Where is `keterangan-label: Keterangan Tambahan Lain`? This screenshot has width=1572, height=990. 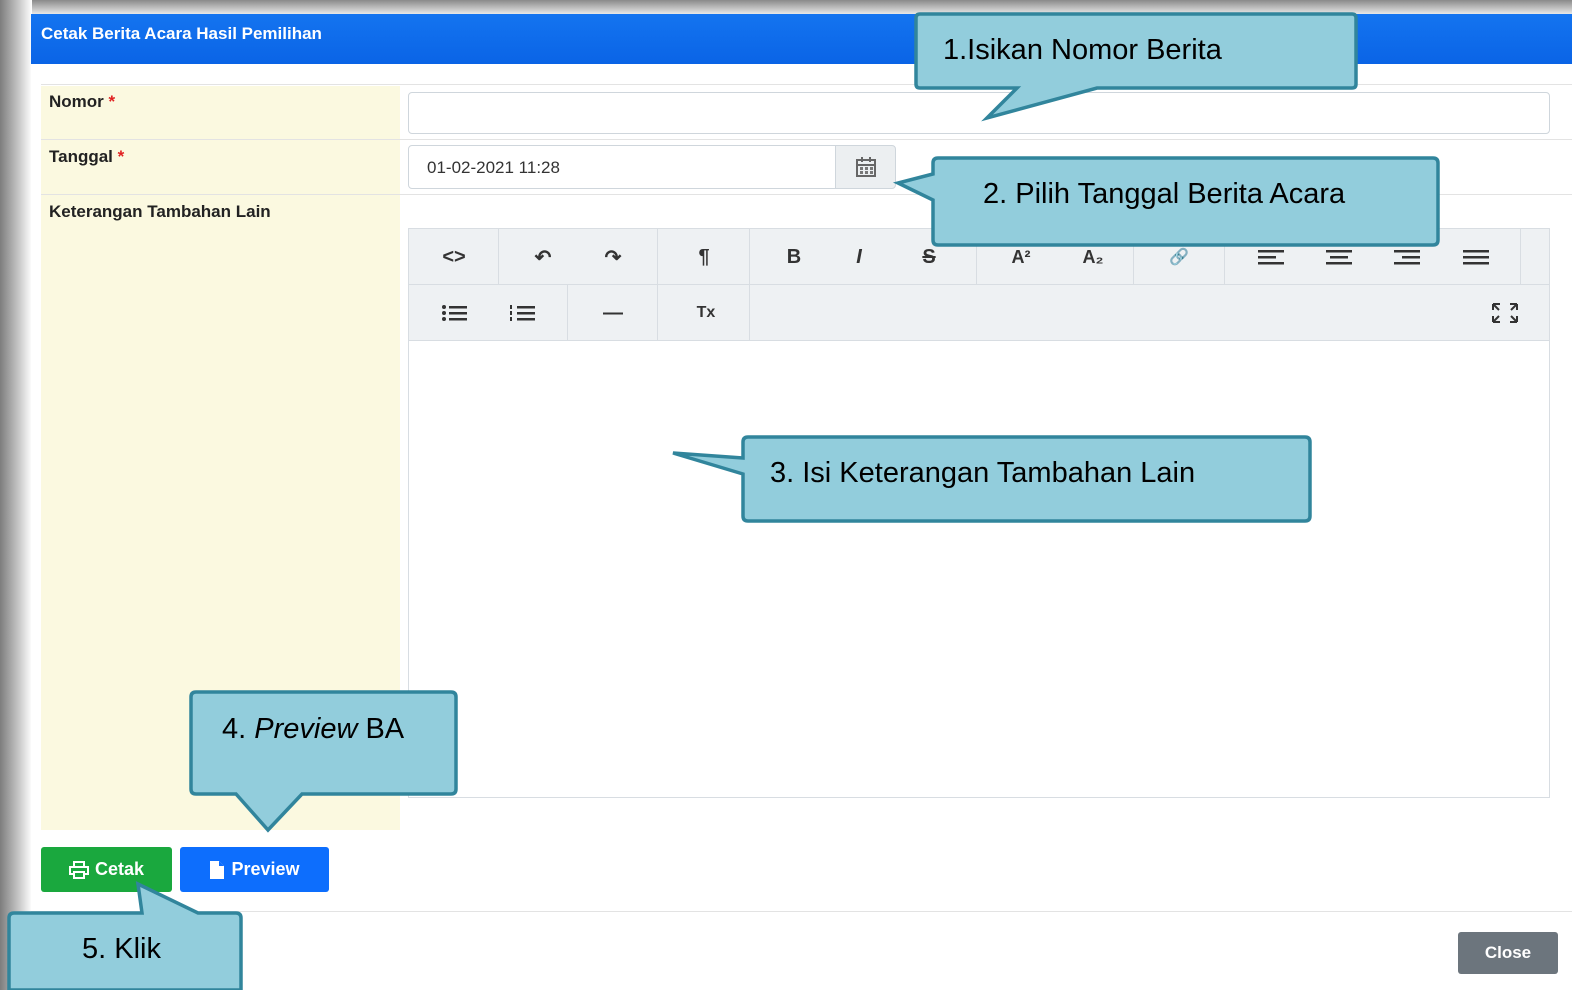 keterangan-label: Keterangan Tambahan Lain is located at coordinates (160, 211).